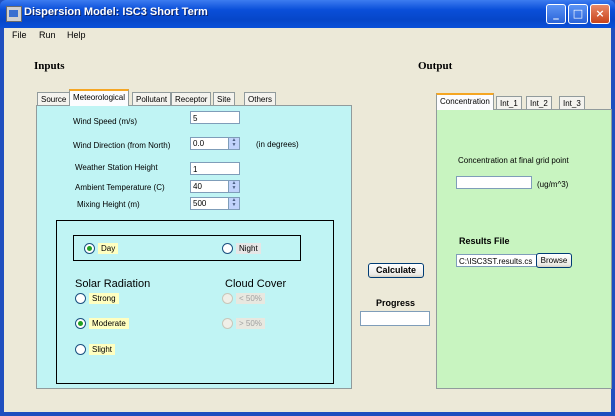  I want to click on tab-receptor: Receptor, so click(191, 99).